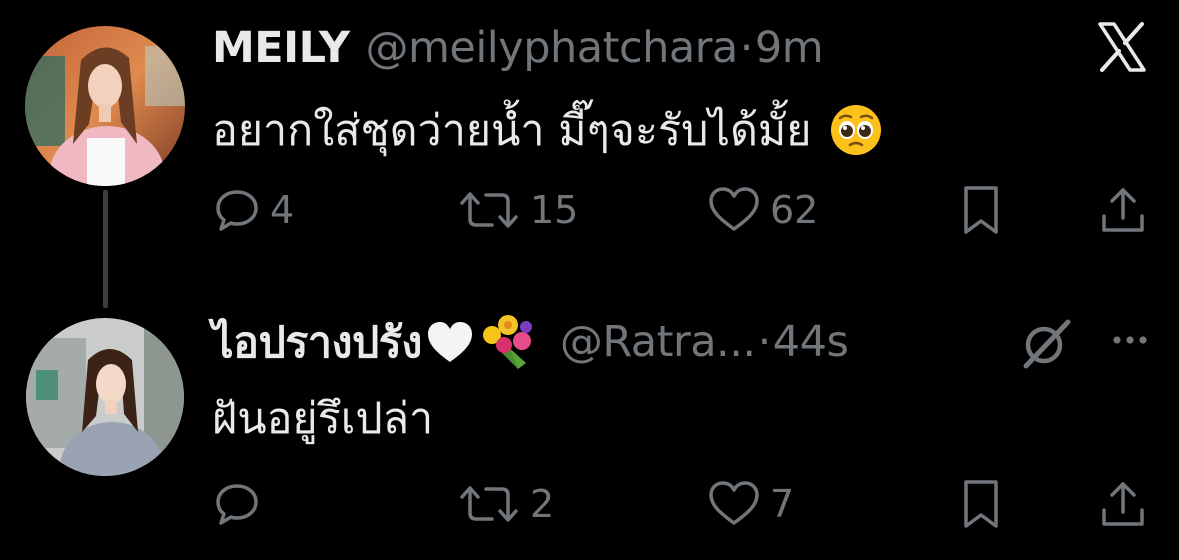  What do you see at coordinates (1130, 342) in the screenshot?
I see `more-icon` at bounding box center [1130, 342].